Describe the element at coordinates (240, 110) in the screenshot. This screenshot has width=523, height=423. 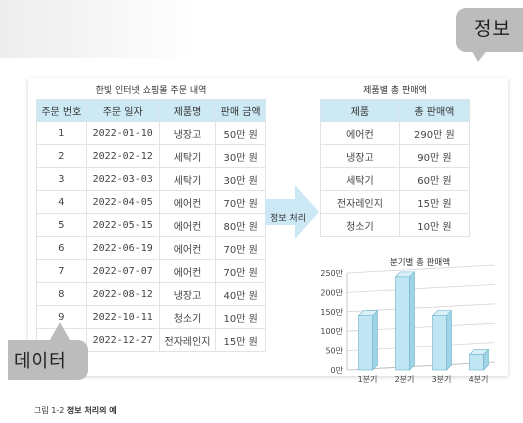
I see `orders-table-header-cell: 판매 금액` at that location.